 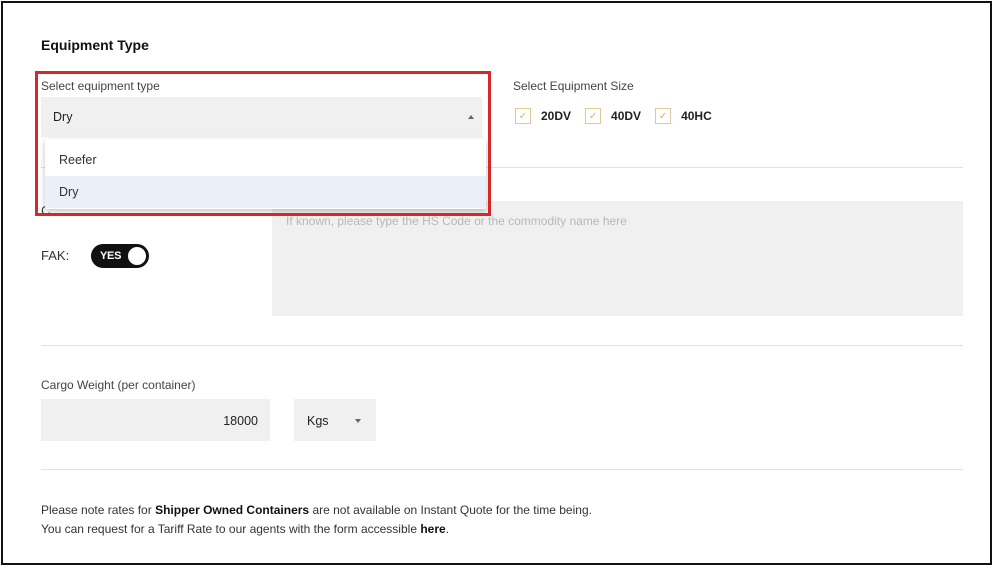 I want to click on note-text: Please note rates for, so click(x=98, y=510).